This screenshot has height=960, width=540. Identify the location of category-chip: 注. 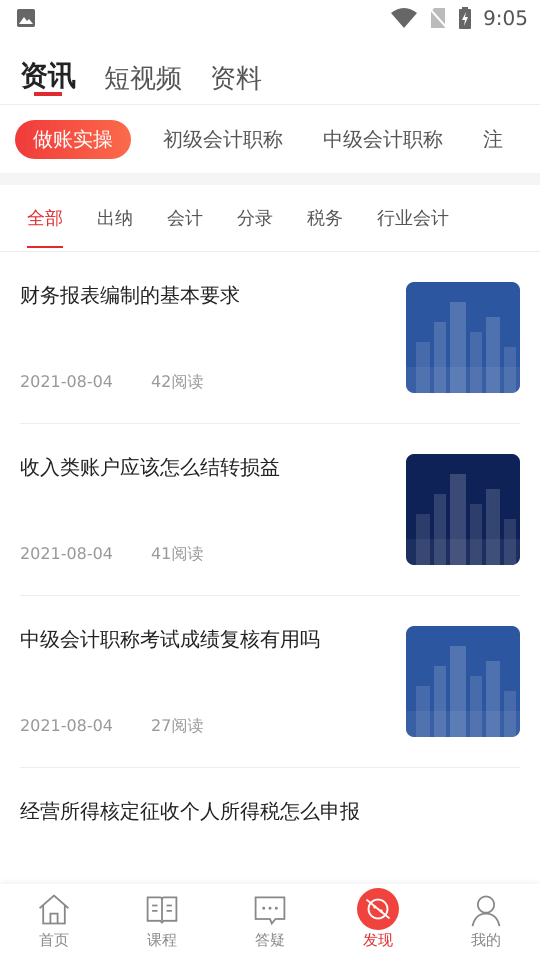
(493, 139).